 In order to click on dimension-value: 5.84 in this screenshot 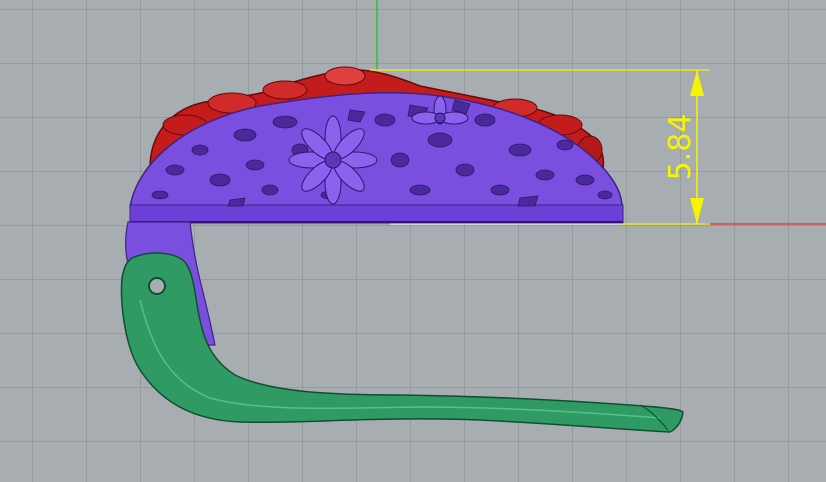, I will do `click(680, 147)`.